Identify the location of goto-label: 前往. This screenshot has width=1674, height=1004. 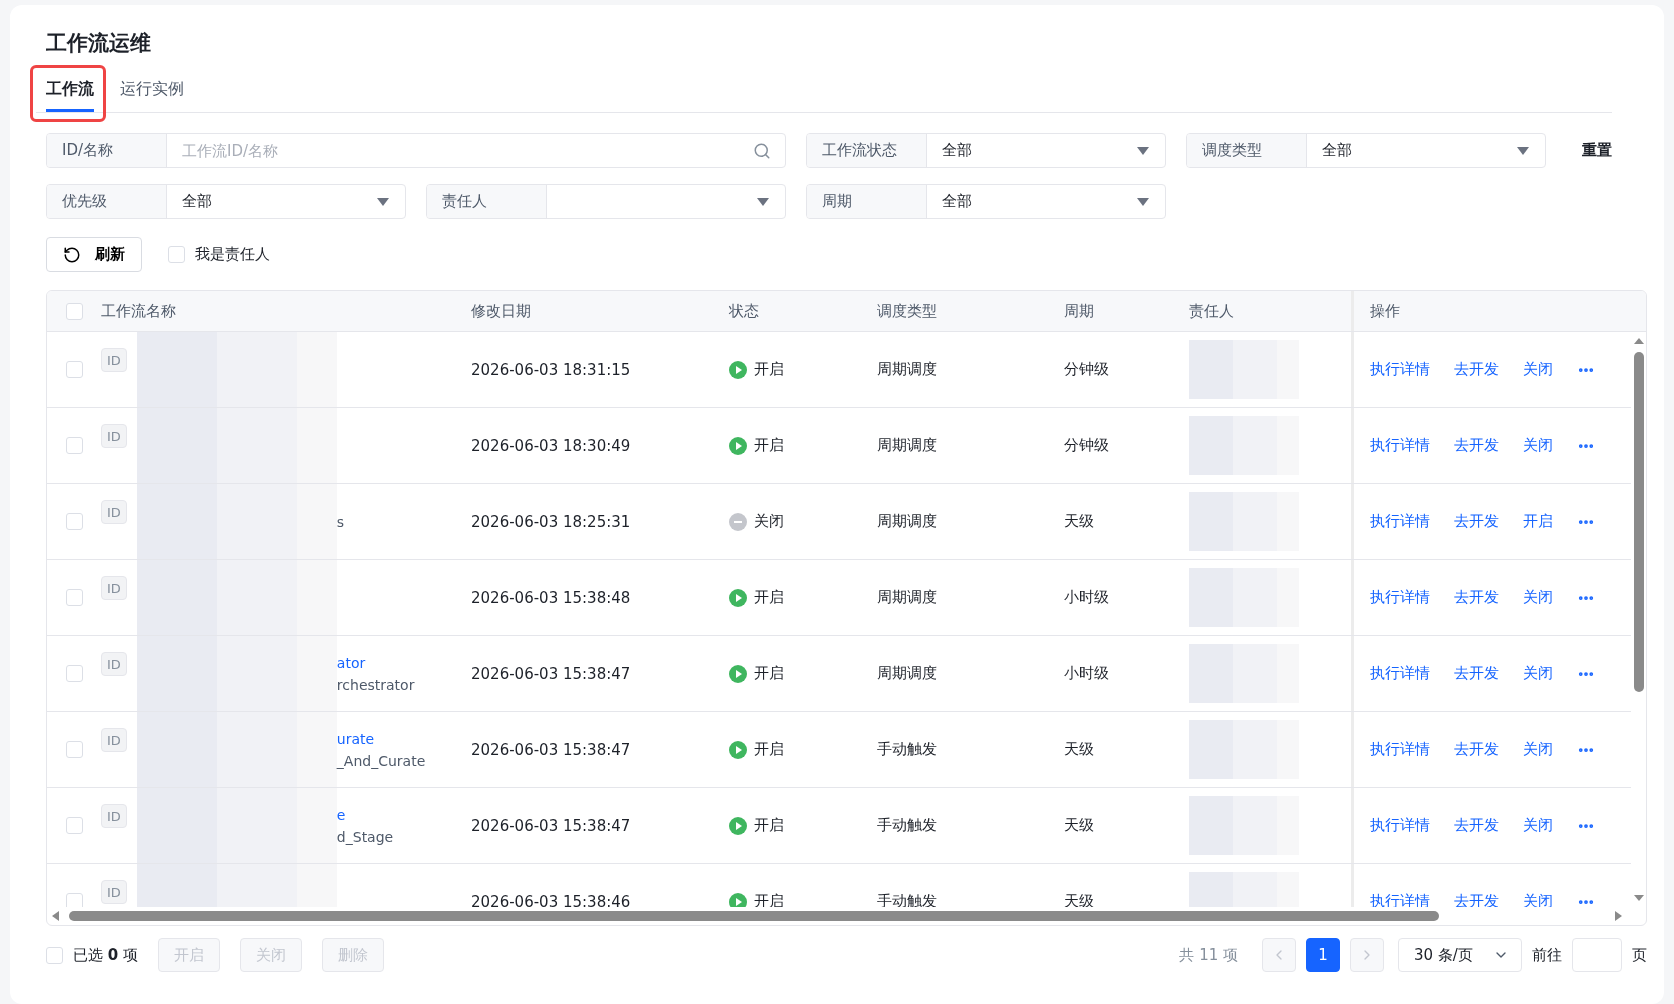
(1547, 955).